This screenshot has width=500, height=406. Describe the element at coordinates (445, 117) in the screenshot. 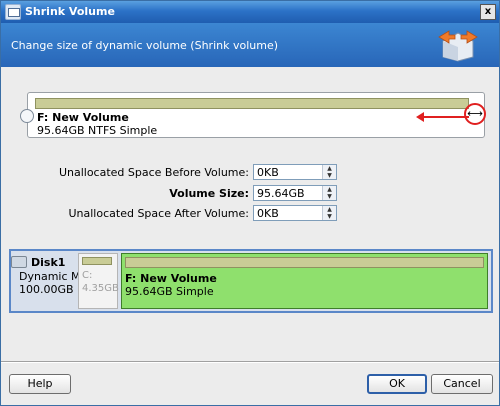

I see `shrink-direction-line` at that location.